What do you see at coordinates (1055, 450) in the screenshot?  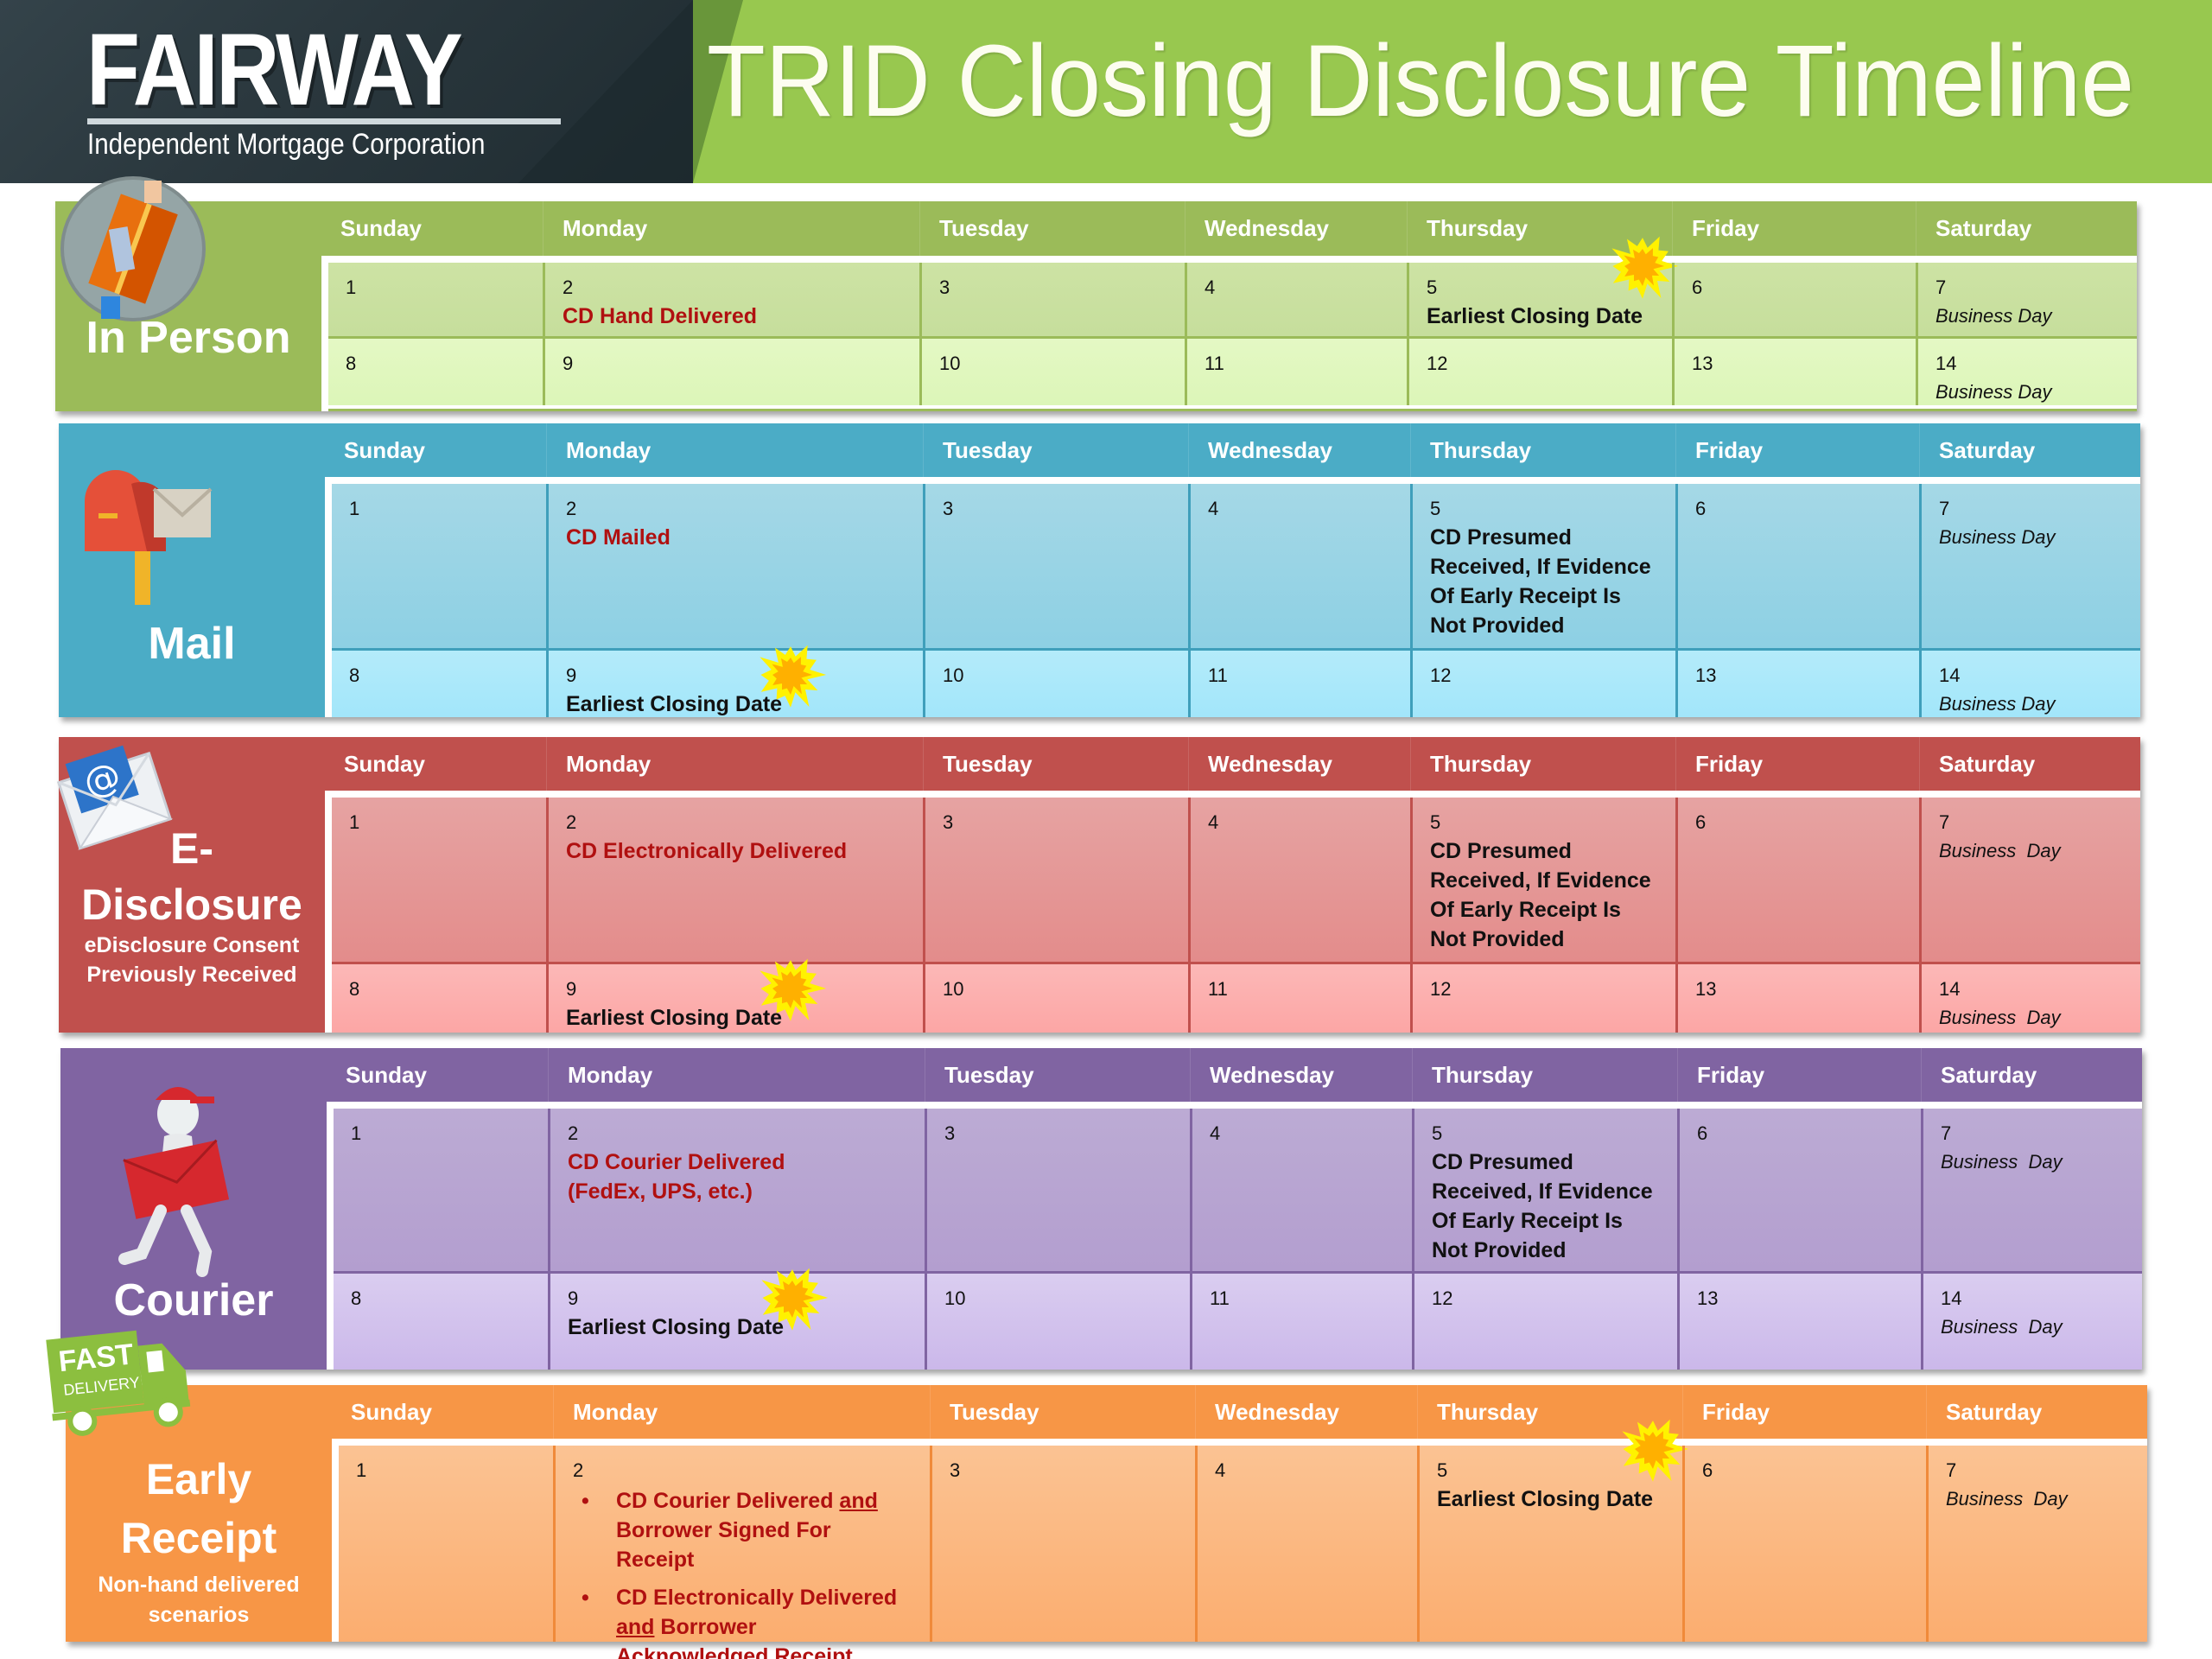 I see `weekday-header-tuesday: Tuesday` at bounding box center [1055, 450].